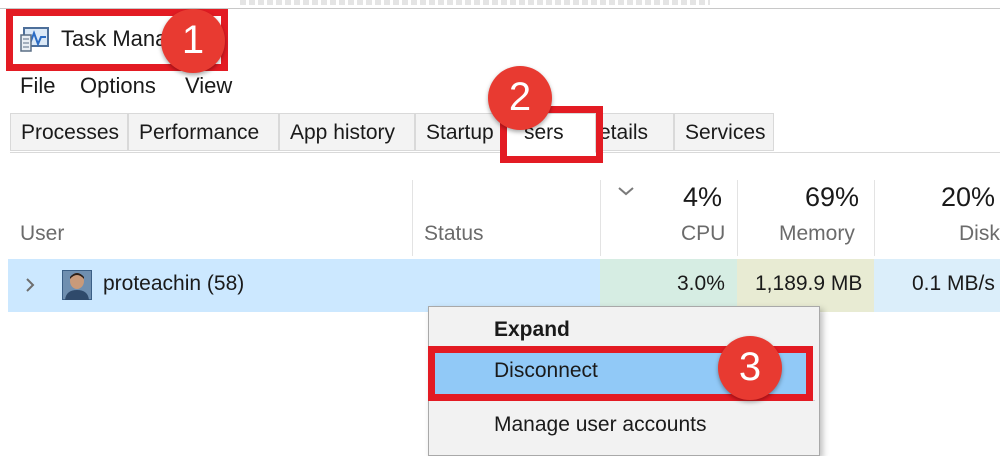 This screenshot has width=1000, height=456. Describe the element at coordinates (832, 197) in the screenshot. I see `memory-total-percent: 69%` at that location.